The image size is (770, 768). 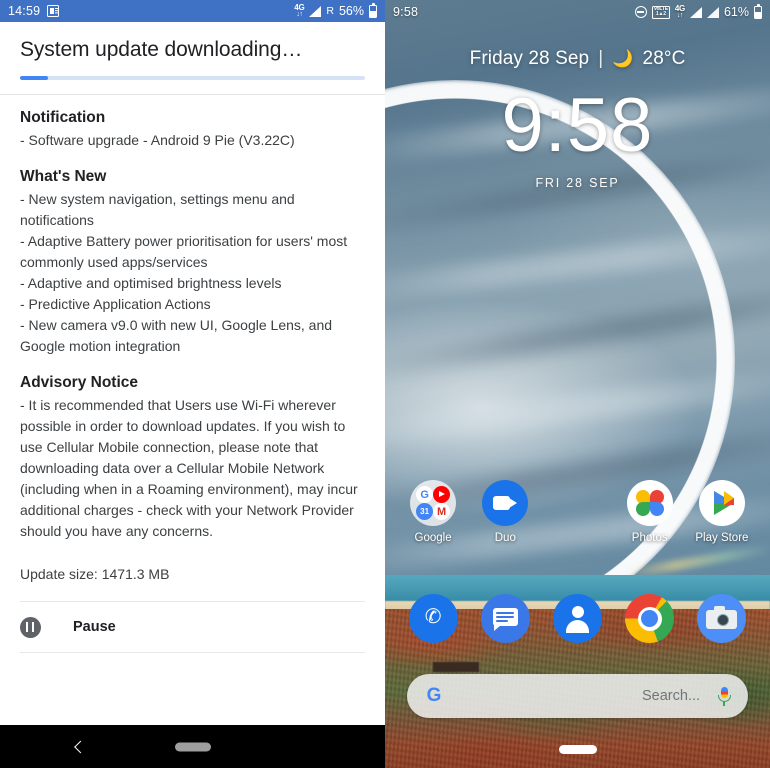 What do you see at coordinates (115, 304) in the screenshot?
I see `whats-new-line-4: - Predictive Application Actions` at bounding box center [115, 304].